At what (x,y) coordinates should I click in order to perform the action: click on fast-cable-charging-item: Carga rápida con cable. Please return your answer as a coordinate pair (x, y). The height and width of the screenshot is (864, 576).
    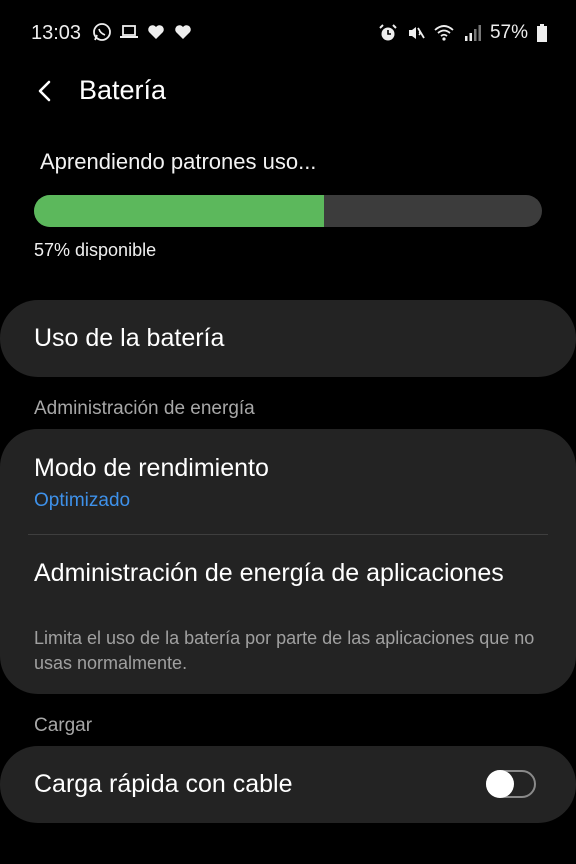
    Looking at the image, I should click on (288, 784).